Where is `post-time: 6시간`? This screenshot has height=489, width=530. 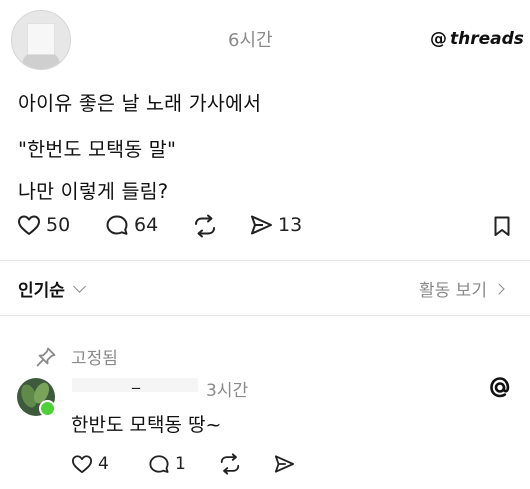
post-time: 6시간 is located at coordinates (250, 40).